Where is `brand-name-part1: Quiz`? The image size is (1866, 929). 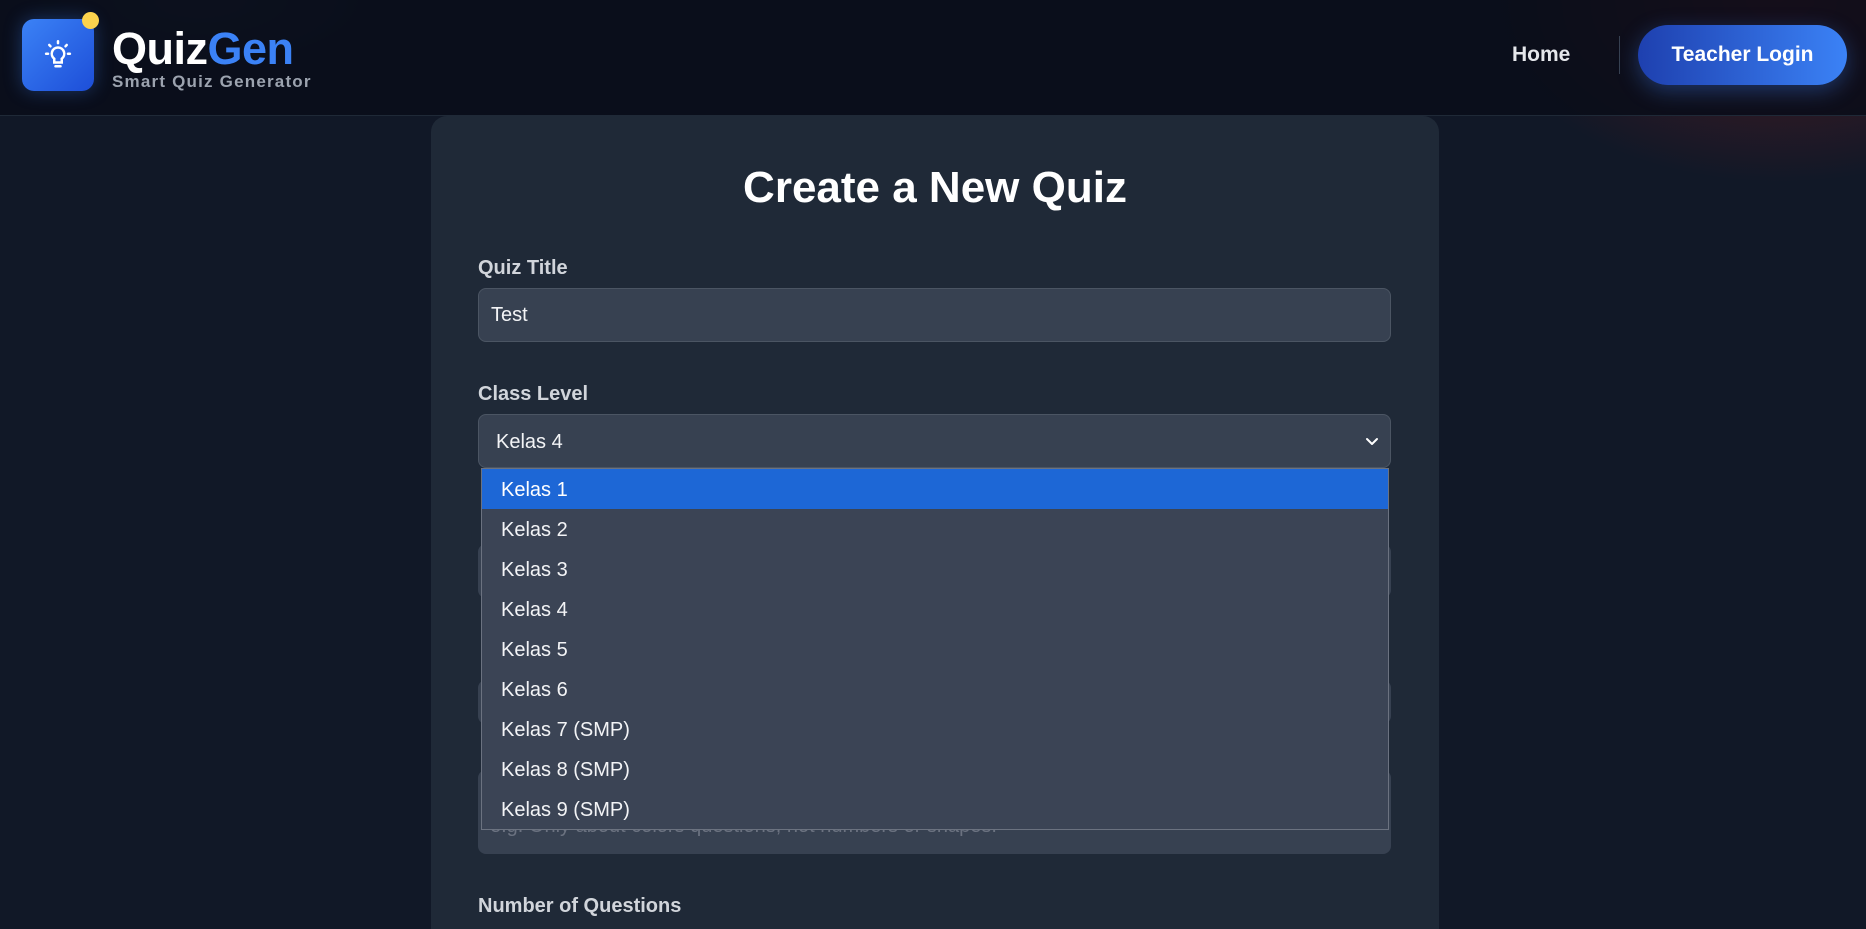
brand-name-part1: Quiz is located at coordinates (160, 48).